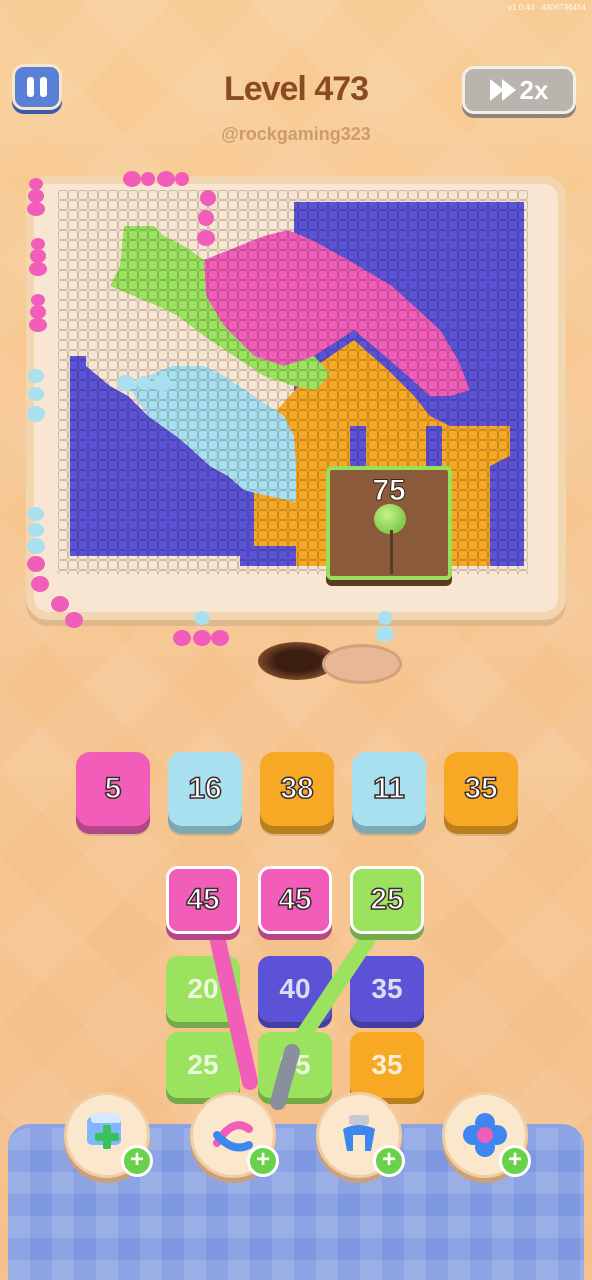 The height and width of the screenshot is (1280, 592). Describe the element at coordinates (205, 789) in the screenshot. I see `queue-tile: 16` at that location.